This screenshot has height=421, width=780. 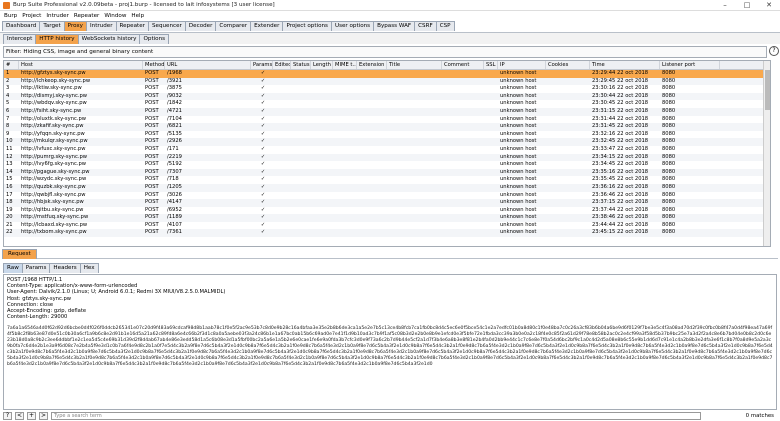 What do you see at coordinates (20, 39) in the screenshot?
I see `tab-intercept: Intercept` at bounding box center [20, 39].